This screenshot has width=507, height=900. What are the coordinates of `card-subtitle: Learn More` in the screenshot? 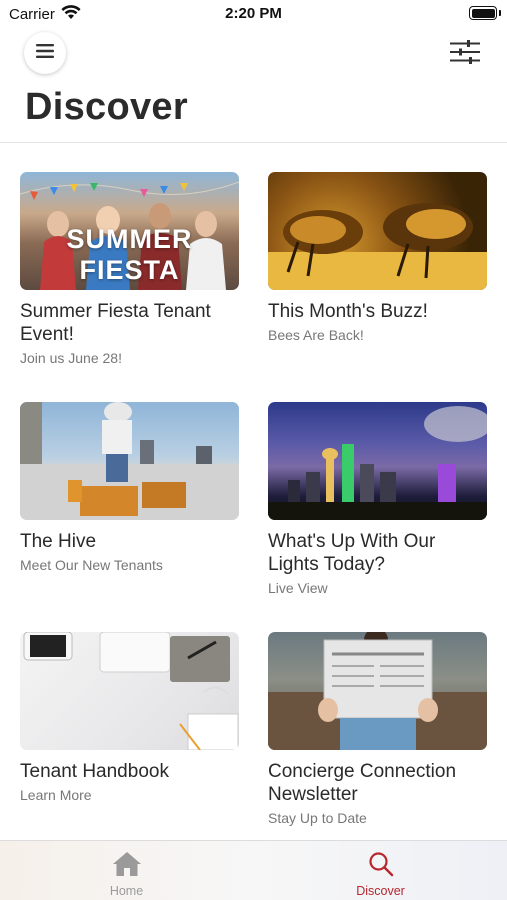 It's located at (56, 795).